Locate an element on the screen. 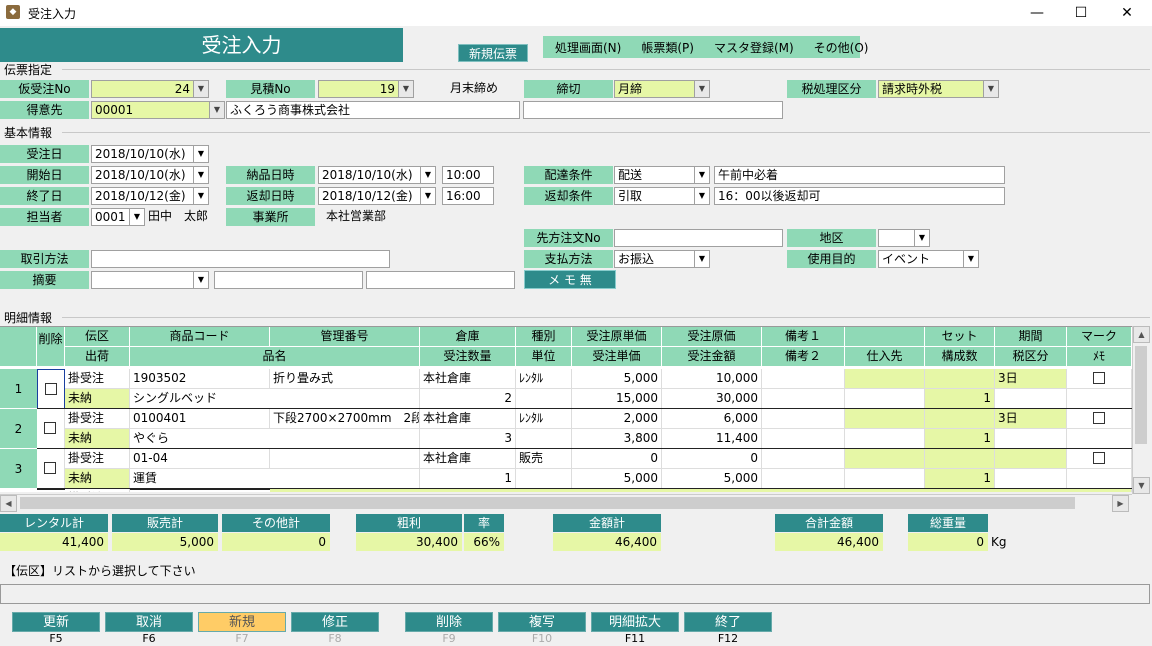 This screenshot has height=646, width=1152. edit-button: 修正 is located at coordinates (335, 622).